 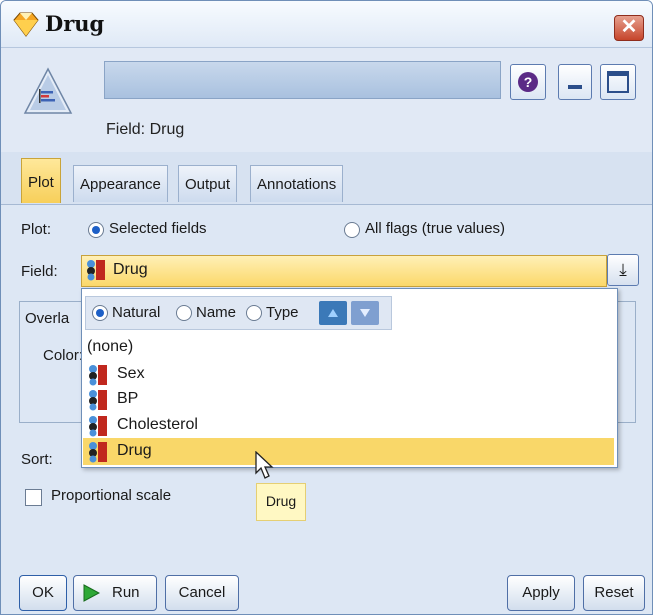 I want to click on field-picker-icon: ⤓, so click(x=623, y=269).